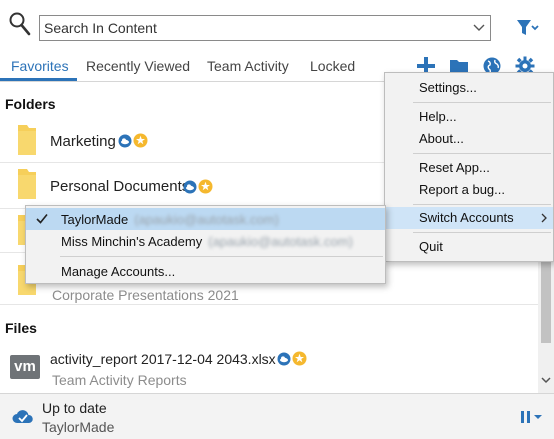  Describe the element at coordinates (42, 218) in the screenshot. I see `checkmark-icon` at that location.